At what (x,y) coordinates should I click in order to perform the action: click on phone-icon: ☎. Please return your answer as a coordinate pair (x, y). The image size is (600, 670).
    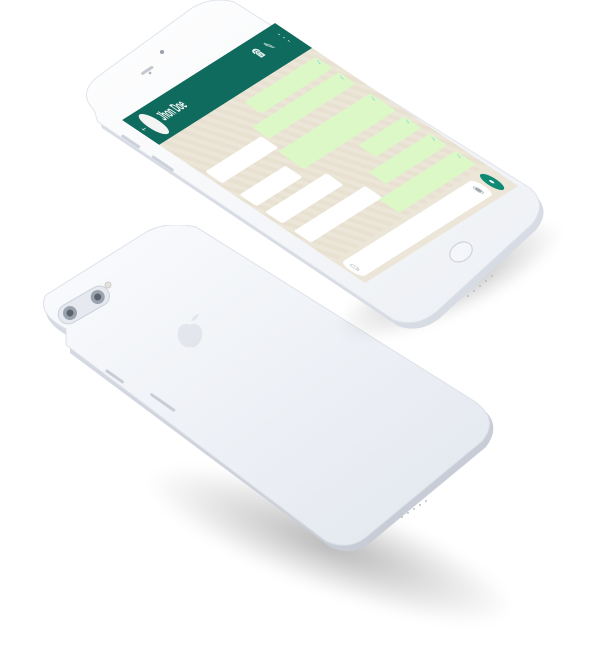
    Looking at the image, I should click on (261, 55).